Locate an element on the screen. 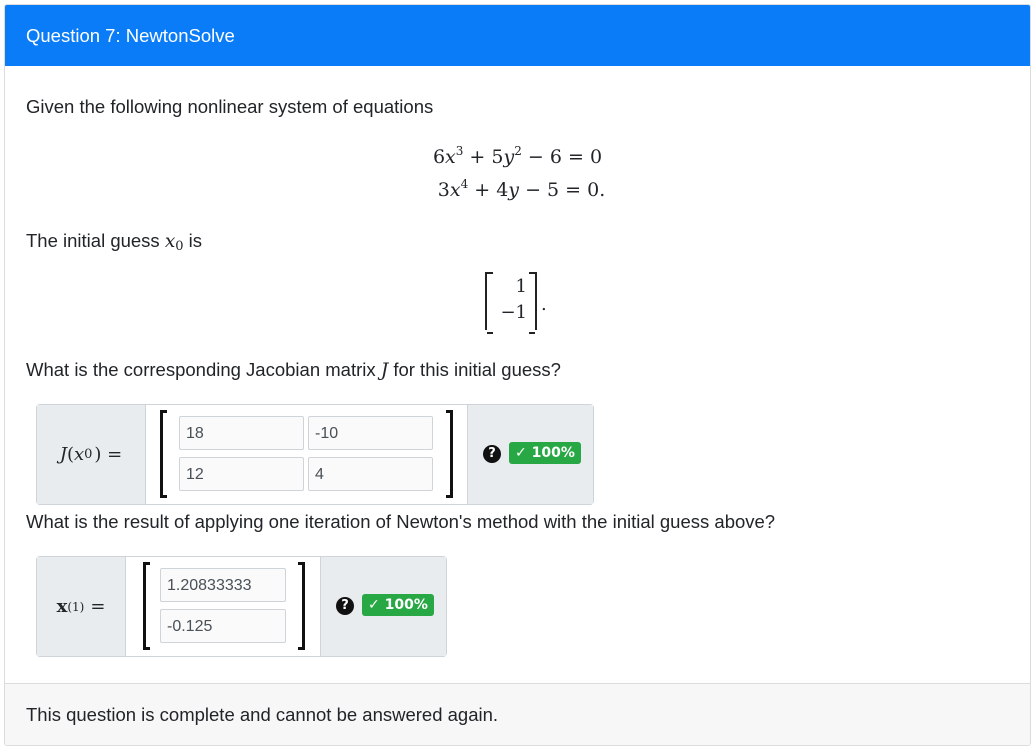 The width and height of the screenshot is (1034, 751). jacobian-label: J(x 0) = is located at coordinates (91, 454).